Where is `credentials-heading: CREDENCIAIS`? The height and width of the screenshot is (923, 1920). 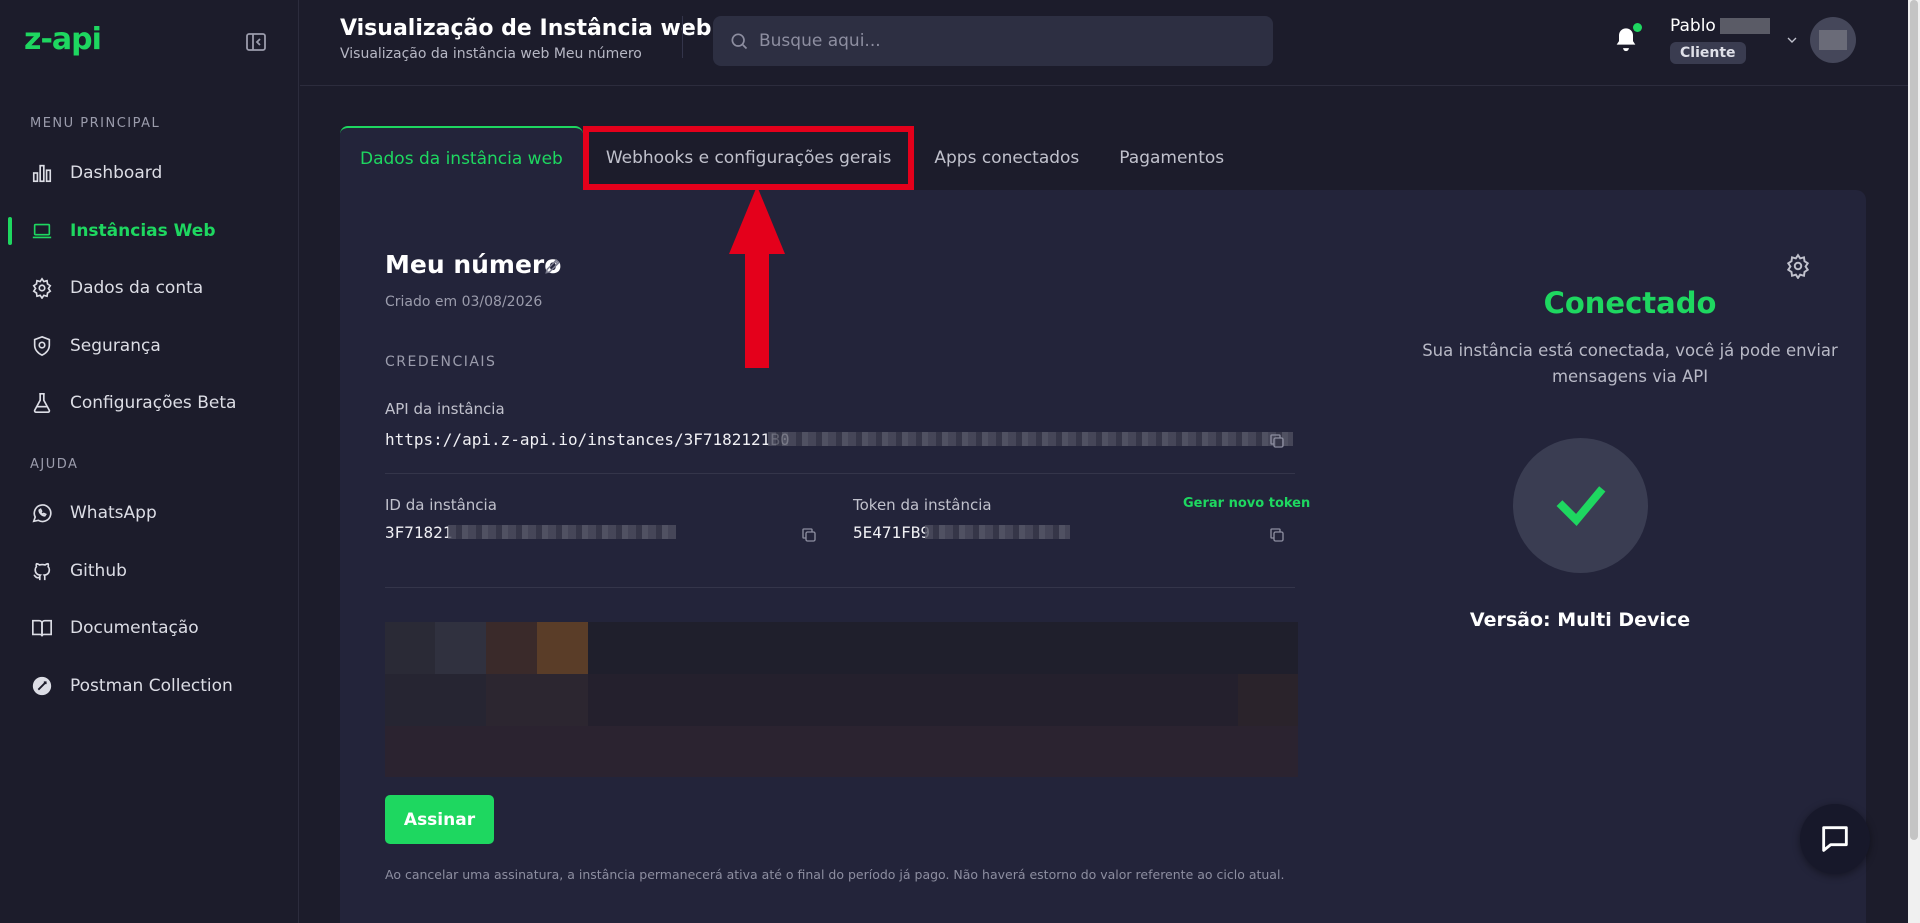
credentials-heading: CREDENCIAIS is located at coordinates (441, 362).